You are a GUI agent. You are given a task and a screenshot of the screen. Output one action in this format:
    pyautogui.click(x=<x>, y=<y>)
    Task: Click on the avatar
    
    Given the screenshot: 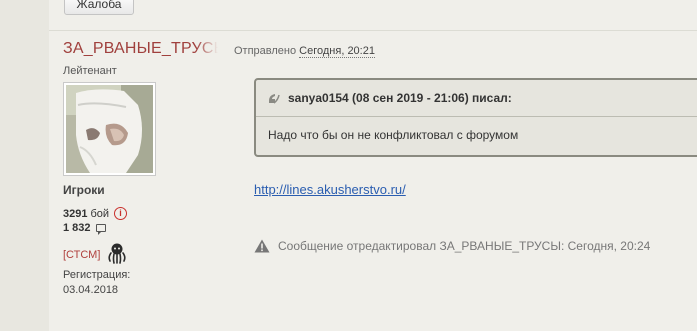 What is the action you would take?
    pyautogui.click(x=109, y=129)
    